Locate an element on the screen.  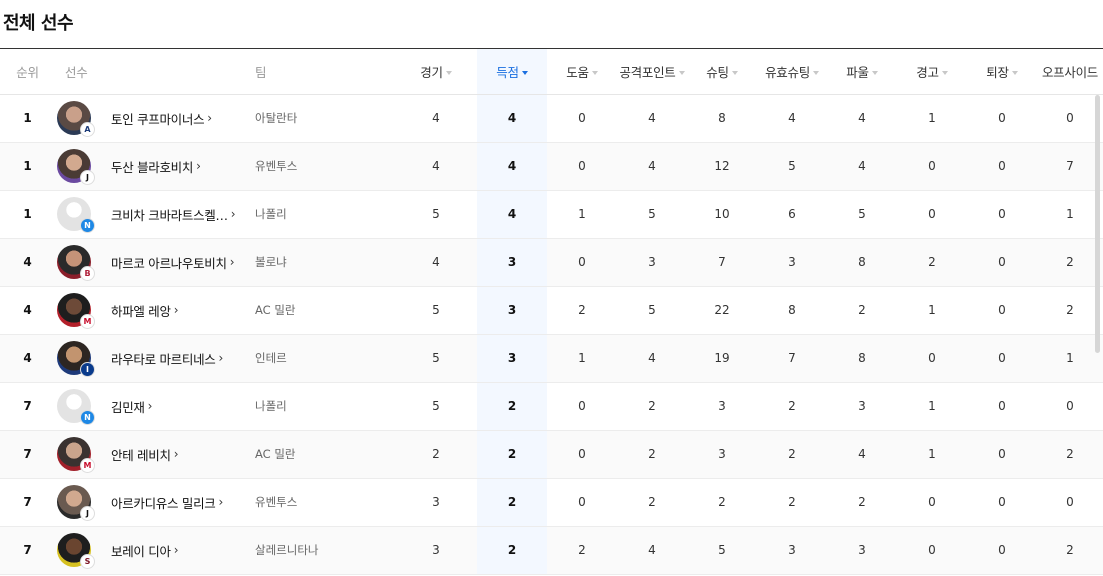
yellow-cell: 2 is located at coordinates (932, 262).